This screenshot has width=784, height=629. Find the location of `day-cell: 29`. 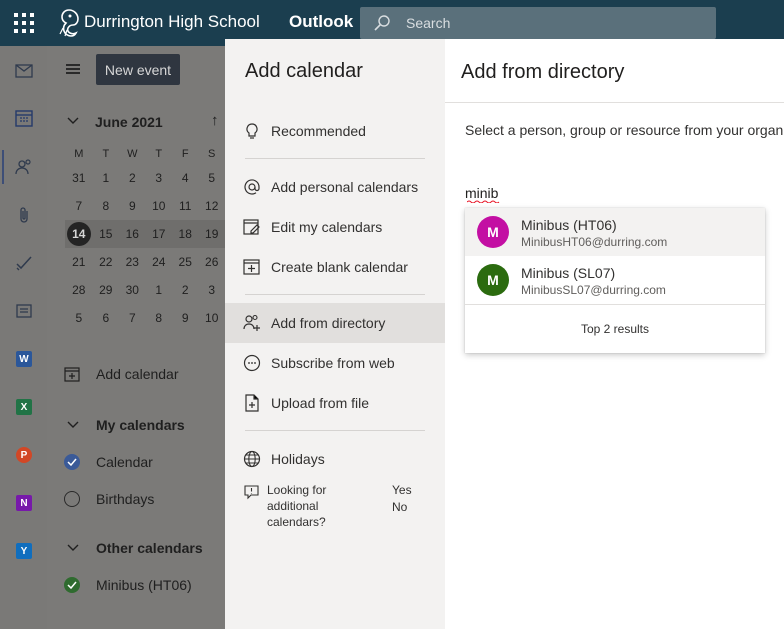

day-cell: 29 is located at coordinates (106, 290).